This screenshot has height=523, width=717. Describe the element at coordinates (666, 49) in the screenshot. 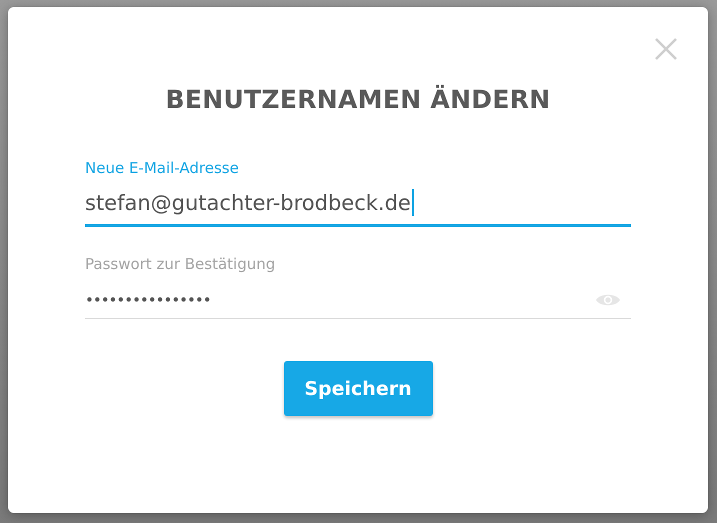

I see `close-icon` at that location.